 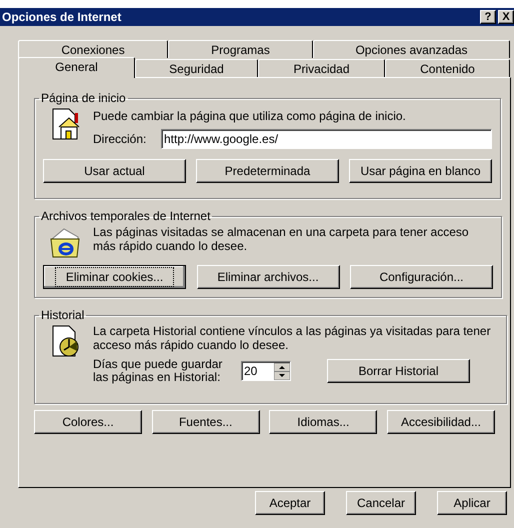 I want to click on window-title: Opciones de Internet, so click(x=62, y=17).